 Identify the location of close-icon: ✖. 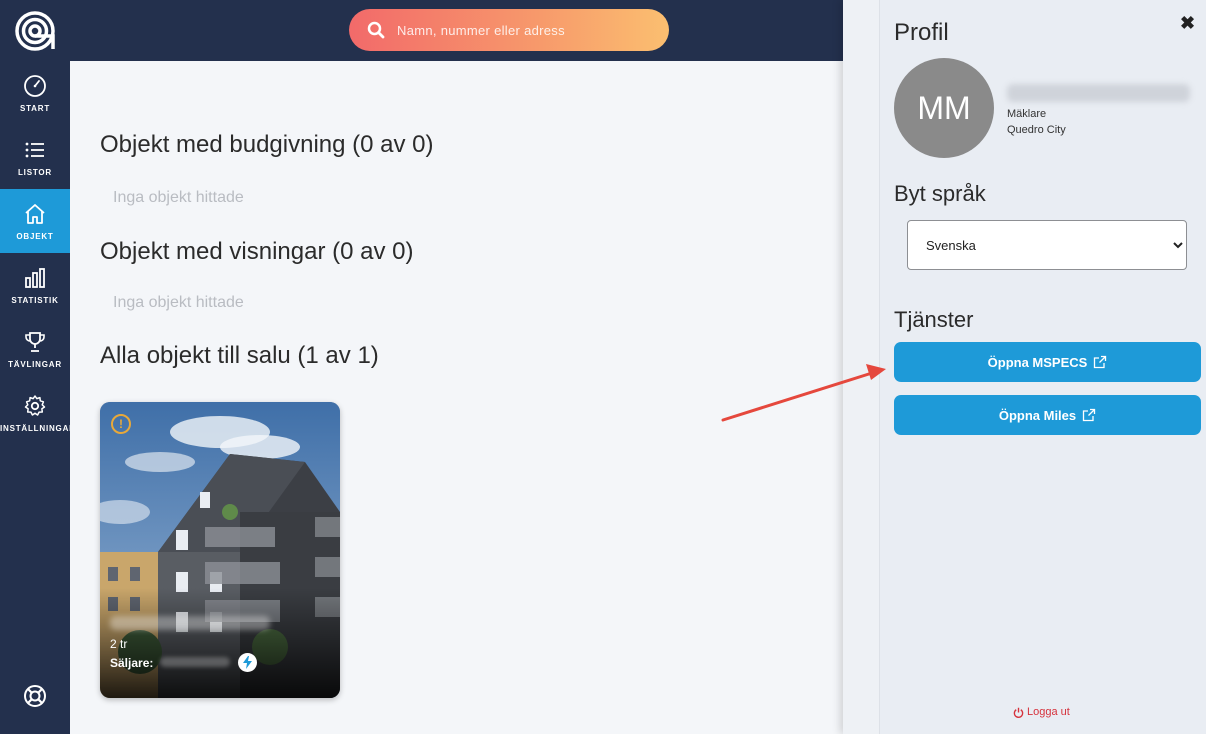
(1187, 23).